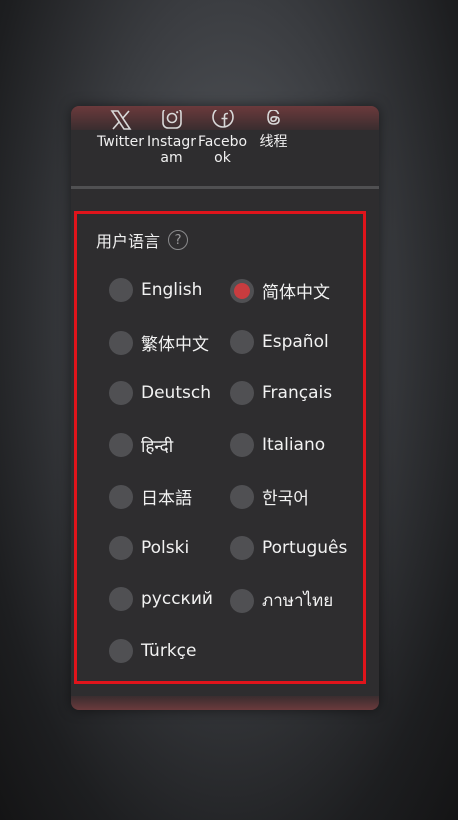 The height and width of the screenshot is (820, 458). What do you see at coordinates (176, 393) in the screenshot?
I see `language-label: Deutsch` at bounding box center [176, 393].